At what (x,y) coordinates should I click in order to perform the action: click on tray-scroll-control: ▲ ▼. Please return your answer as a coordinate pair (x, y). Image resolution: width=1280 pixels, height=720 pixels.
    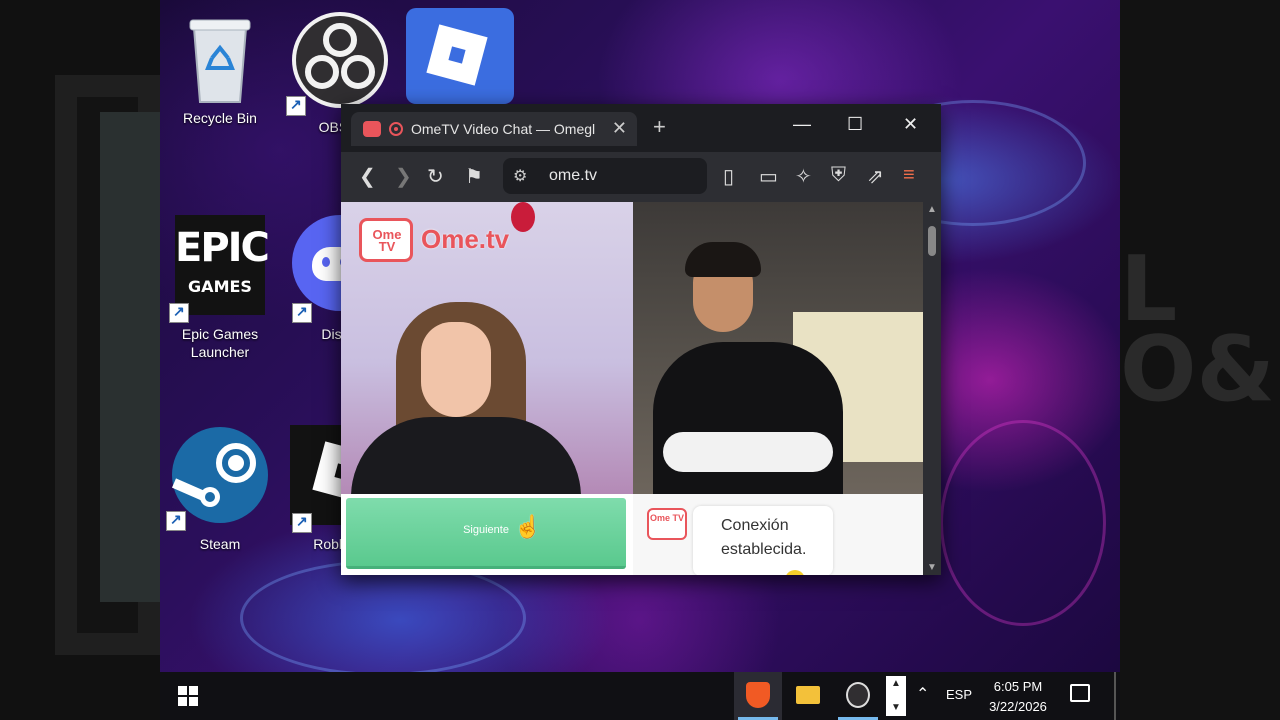
    Looking at the image, I should click on (896, 696).